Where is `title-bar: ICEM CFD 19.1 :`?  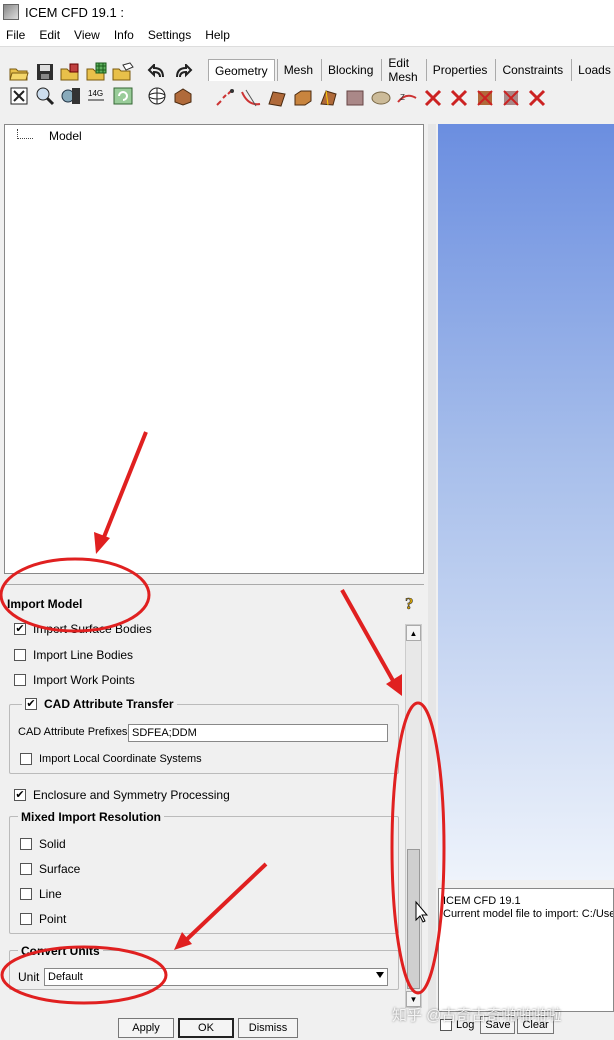 title-bar: ICEM CFD 19.1 : is located at coordinates (307, 12).